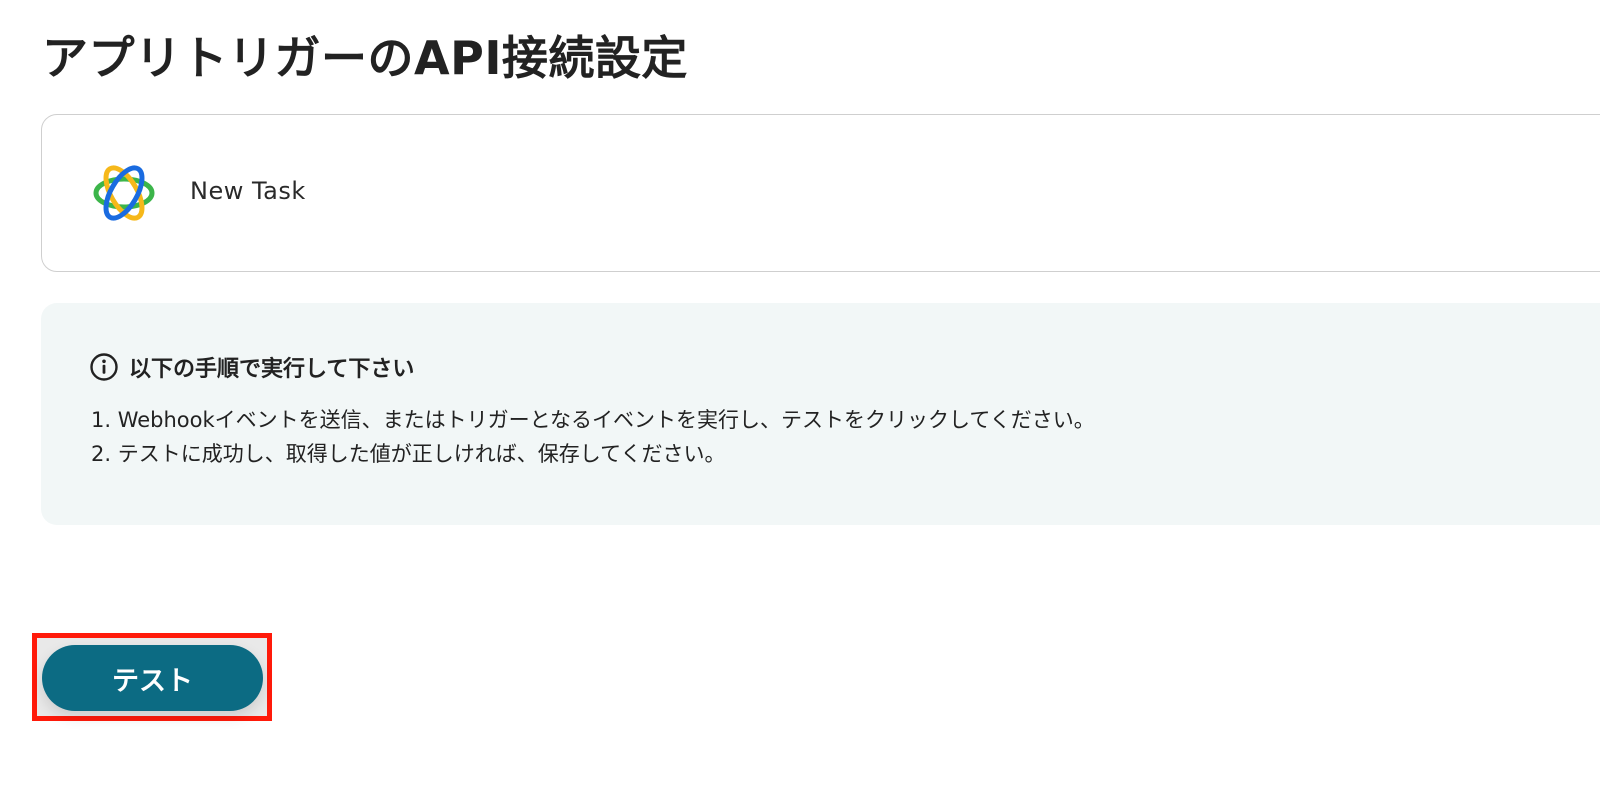  I want to click on info-icon, so click(104, 367).